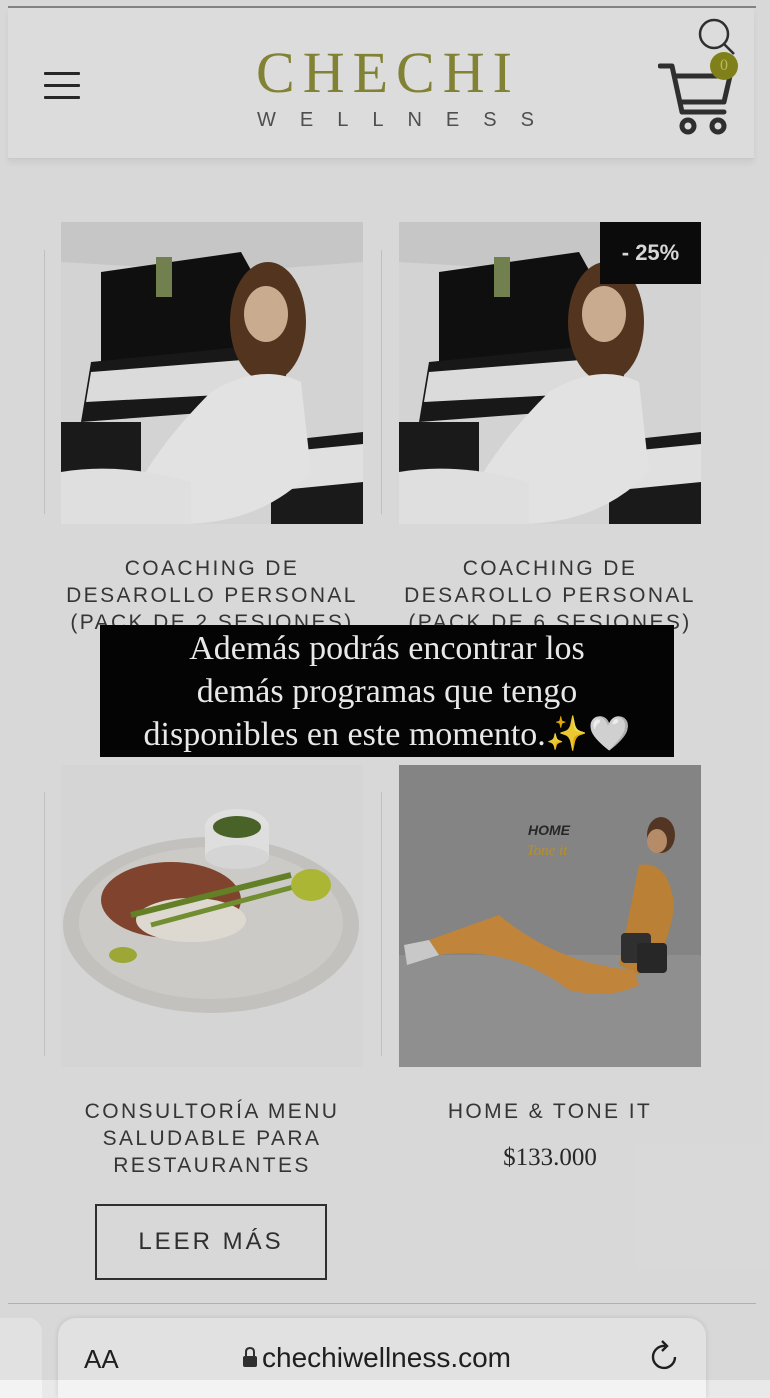 The height and width of the screenshot is (1398, 770). I want to click on product-image-home-tone-it: HOME Tone it, so click(550, 916).